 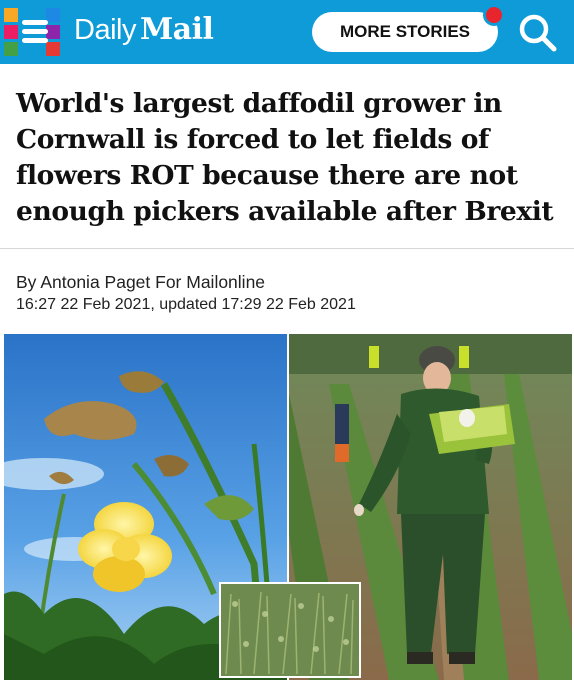 What do you see at coordinates (140, 282) in the screenshot?
I see `article-byline: By Antonia Paget For Mailonline` at bounding box center [140, 282].